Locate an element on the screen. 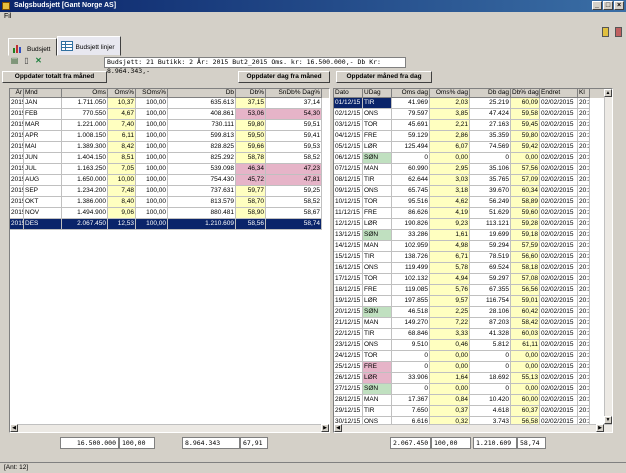 The width and height of the screenshot is (626, 473). table-cell: 95.516 is located at coordinates (411, 202).